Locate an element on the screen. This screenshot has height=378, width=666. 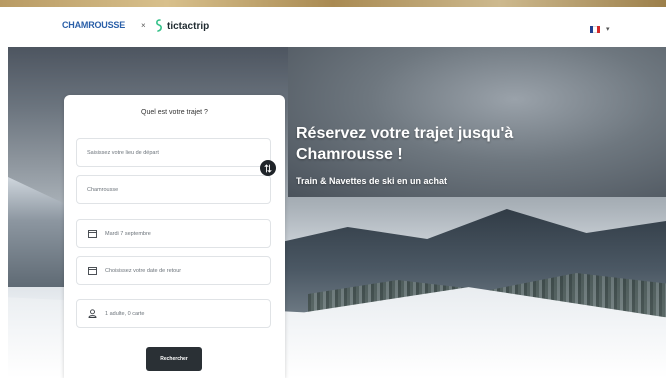
destination-input: Chamrousse is located at coordinates (173, 189).